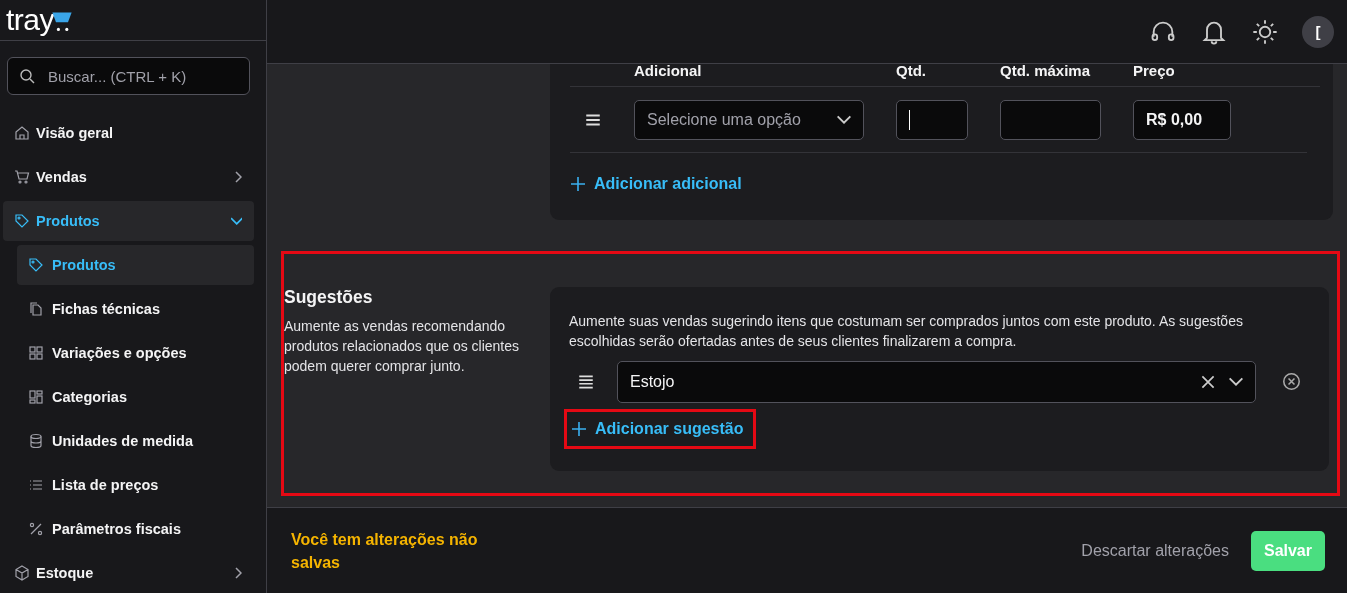 The image size is (1347, 593). I want to click on select-field: Estojo, so click(936, 381).